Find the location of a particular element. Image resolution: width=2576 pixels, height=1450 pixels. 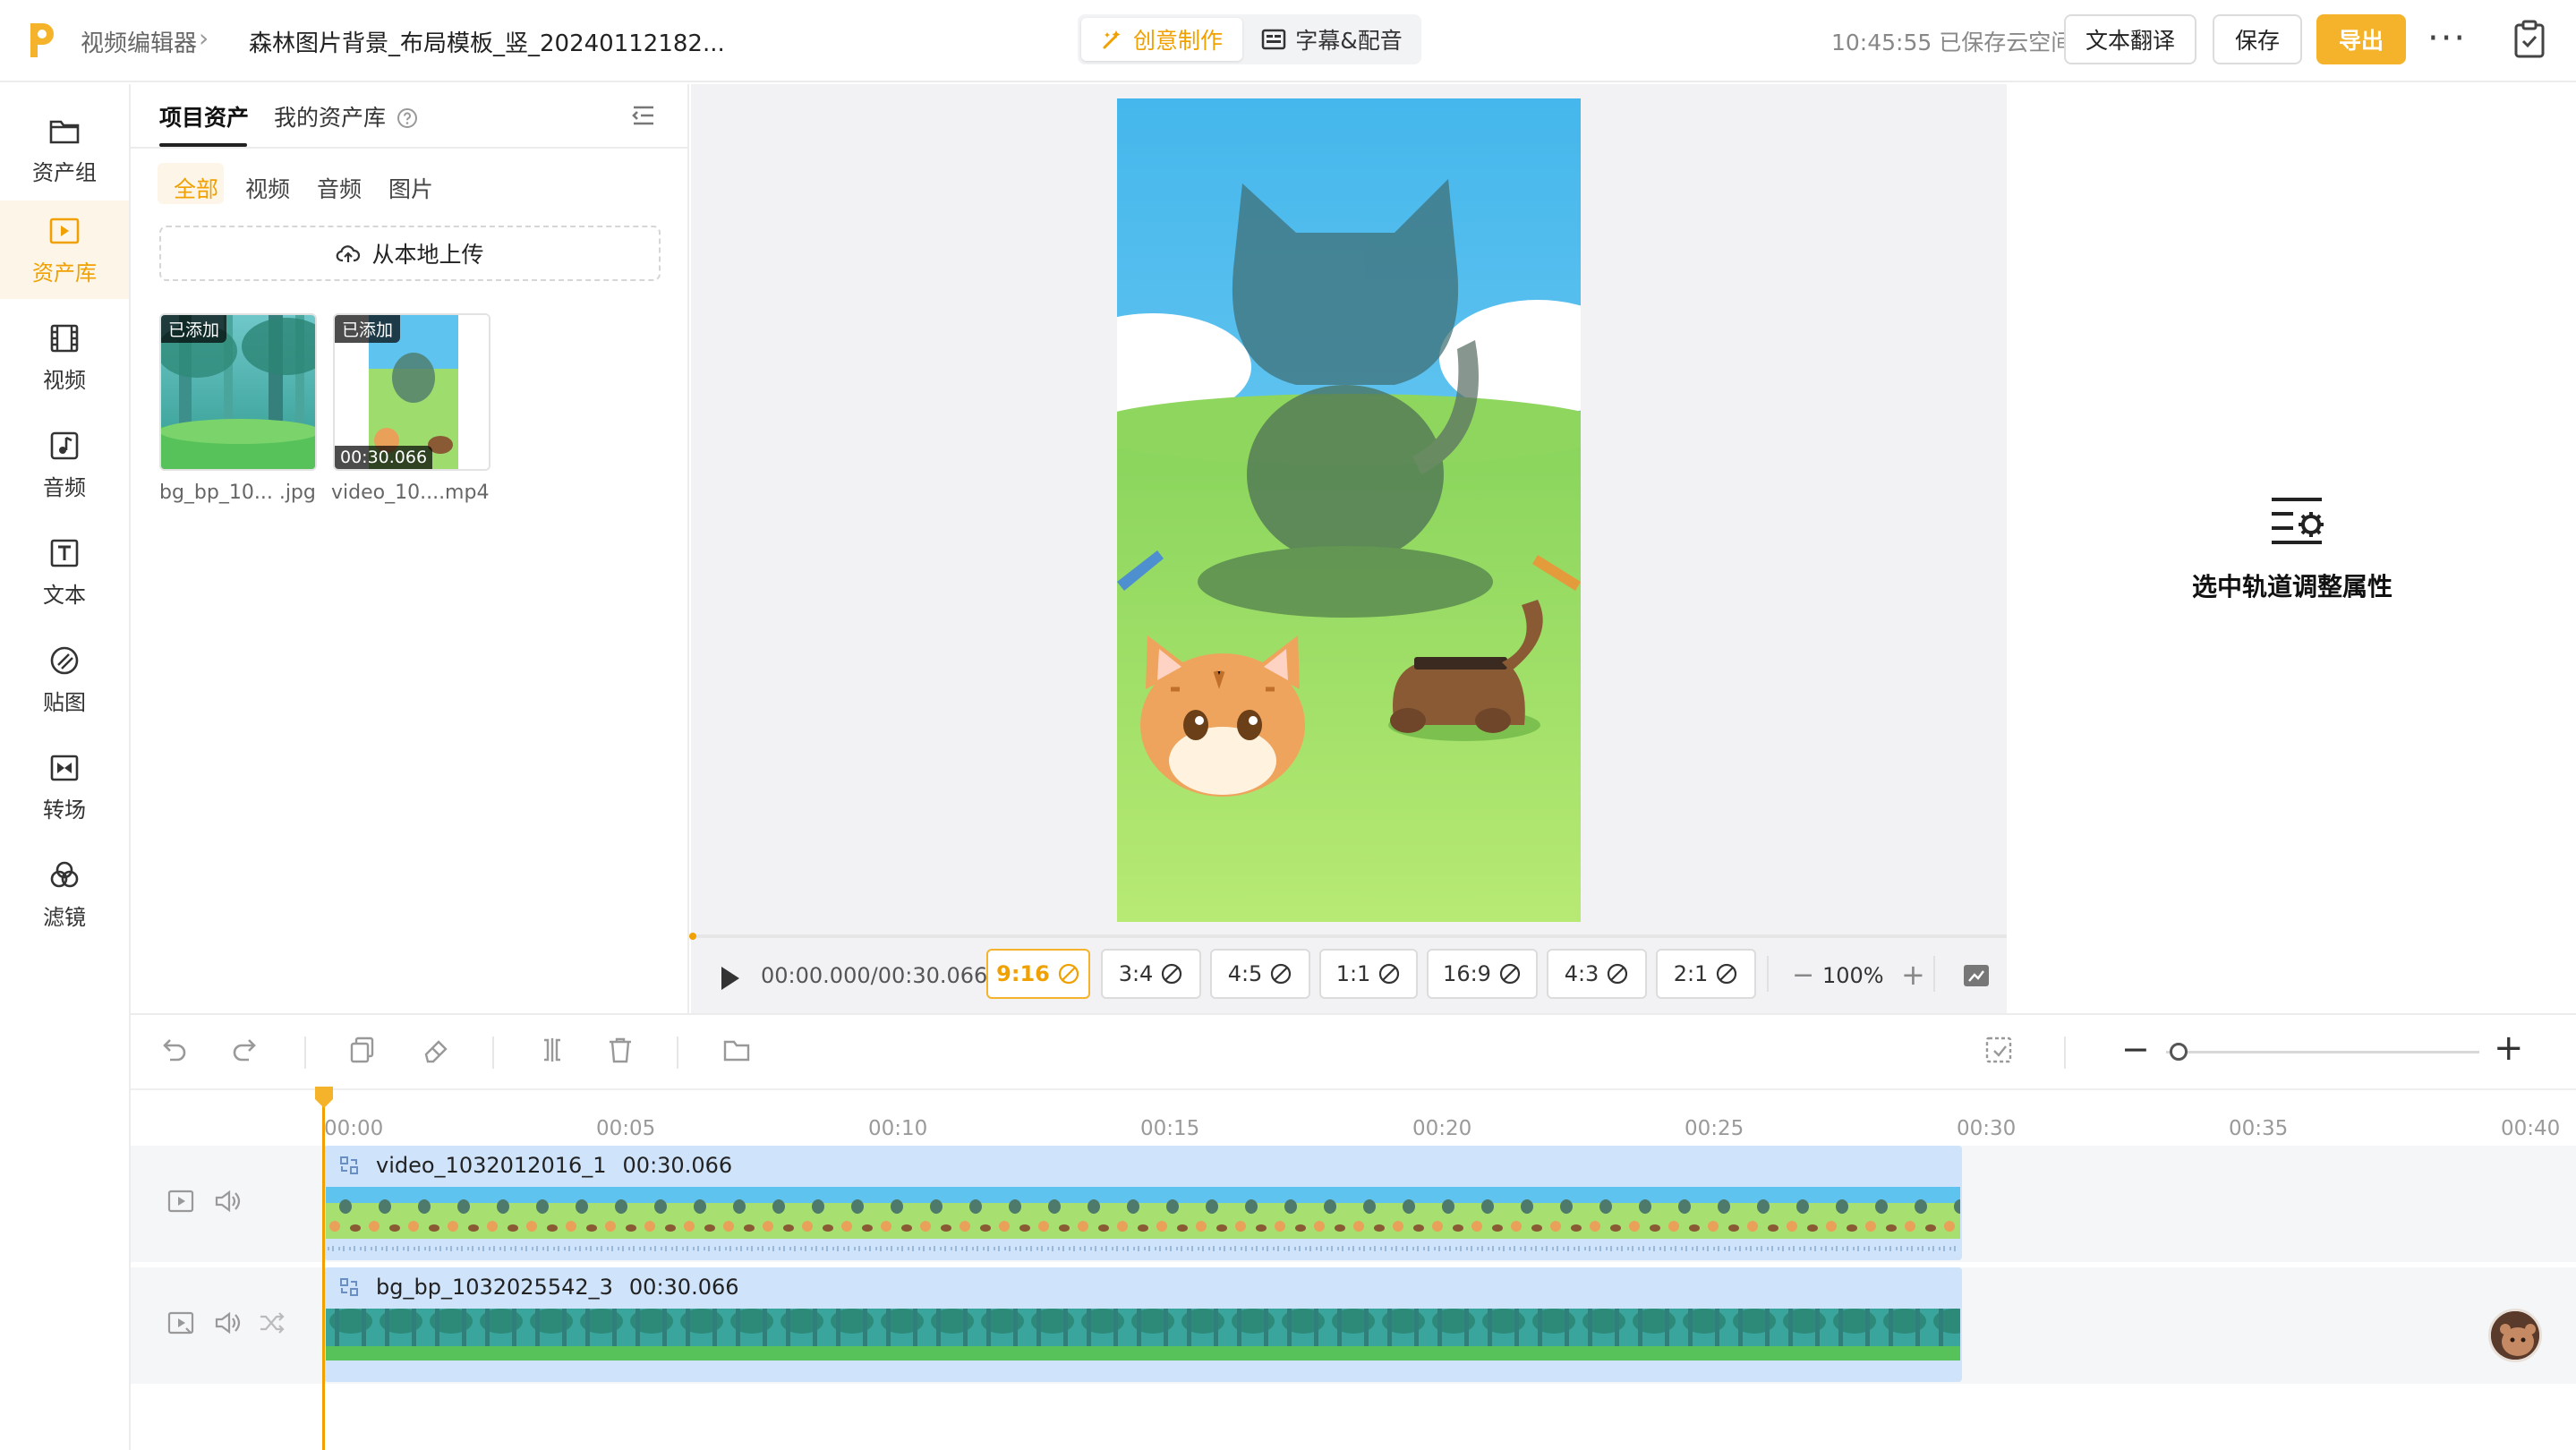

playback-progress-handle is located at coordinates (692, 936).